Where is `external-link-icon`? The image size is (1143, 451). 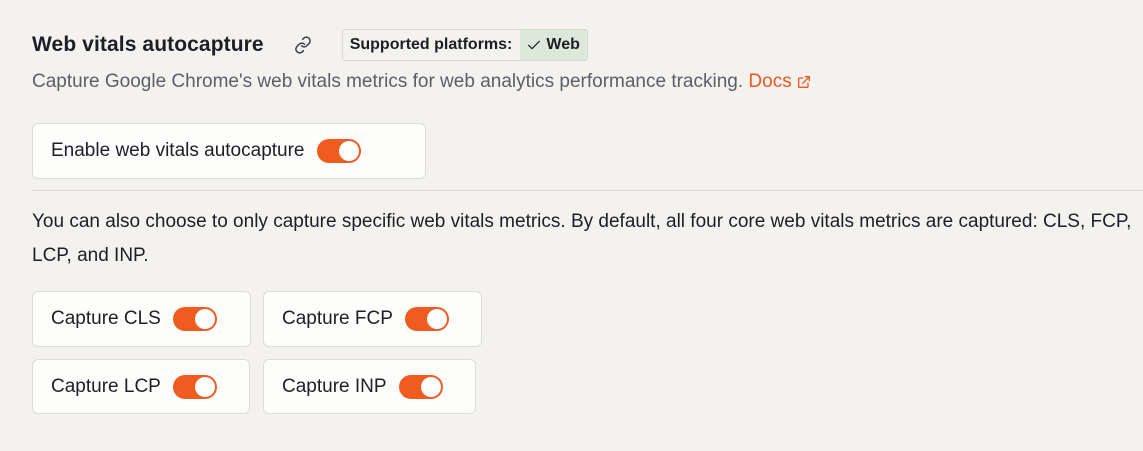
external-link-icon is located at coordinates (804, 82).